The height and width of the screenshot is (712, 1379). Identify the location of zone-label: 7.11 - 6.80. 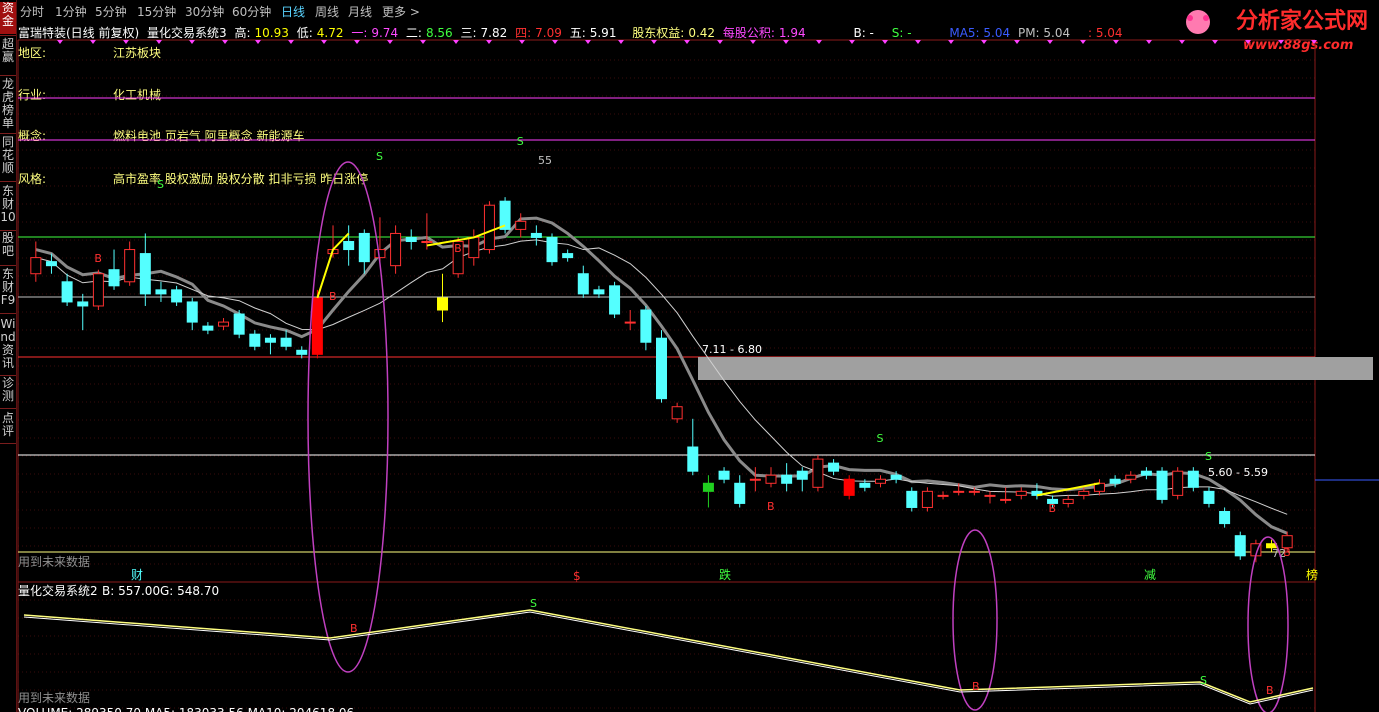
(732, 349).